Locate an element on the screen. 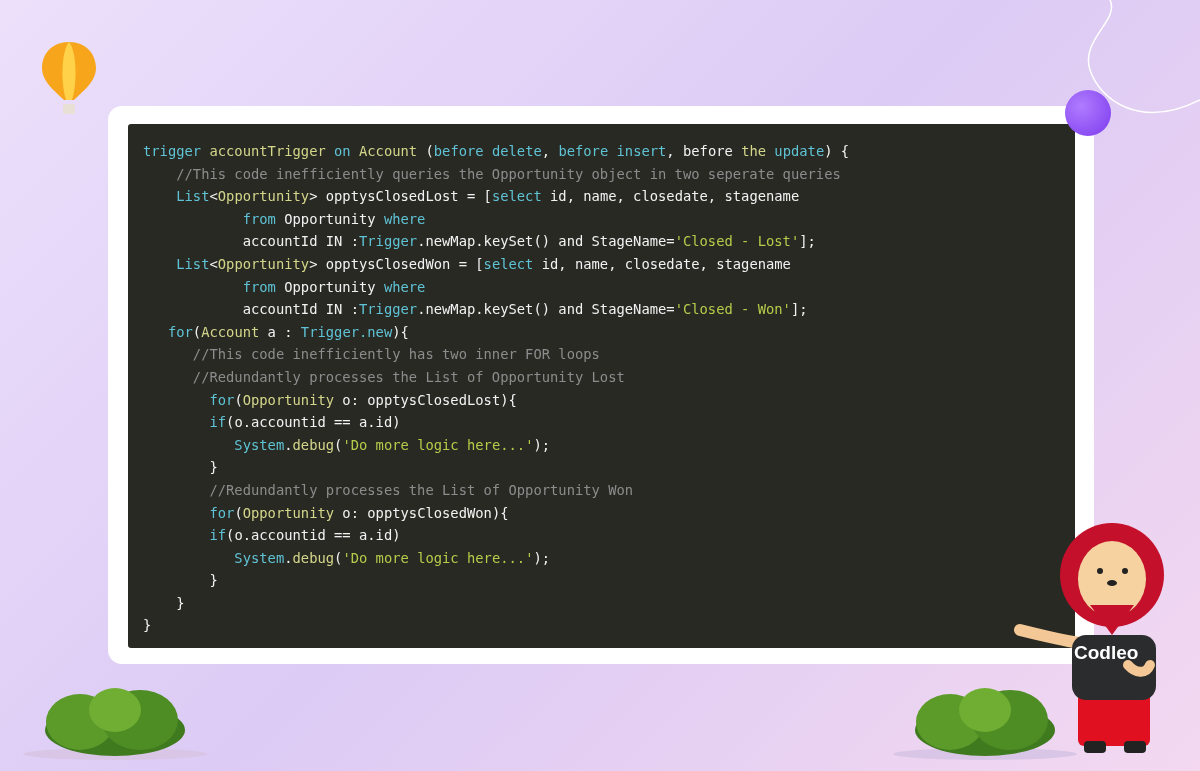 This screenshot has height=771, width=1200. code-line: //This code inefficiently queries the Opportunity object in two seperate queries is located at coordinates (508, 174).